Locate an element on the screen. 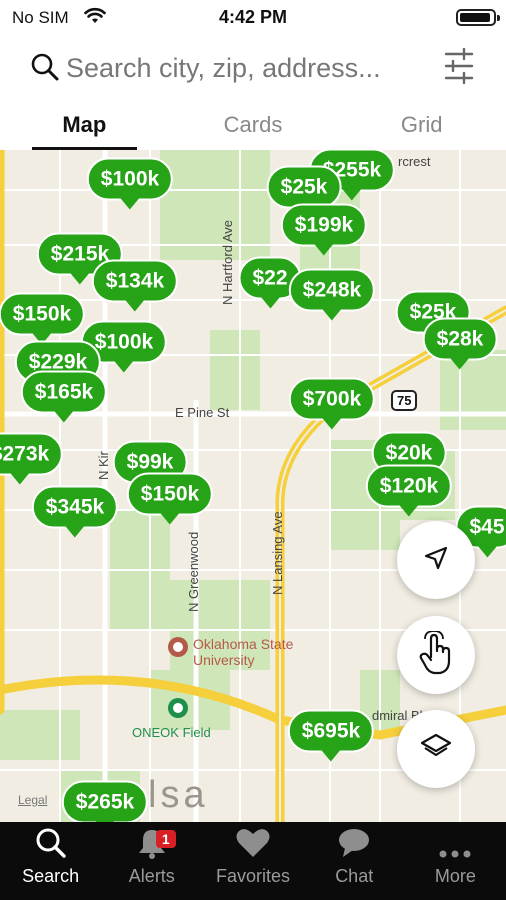 This screenshot has height=900, width=506. battery-icon is located at coordinates (478, 17).